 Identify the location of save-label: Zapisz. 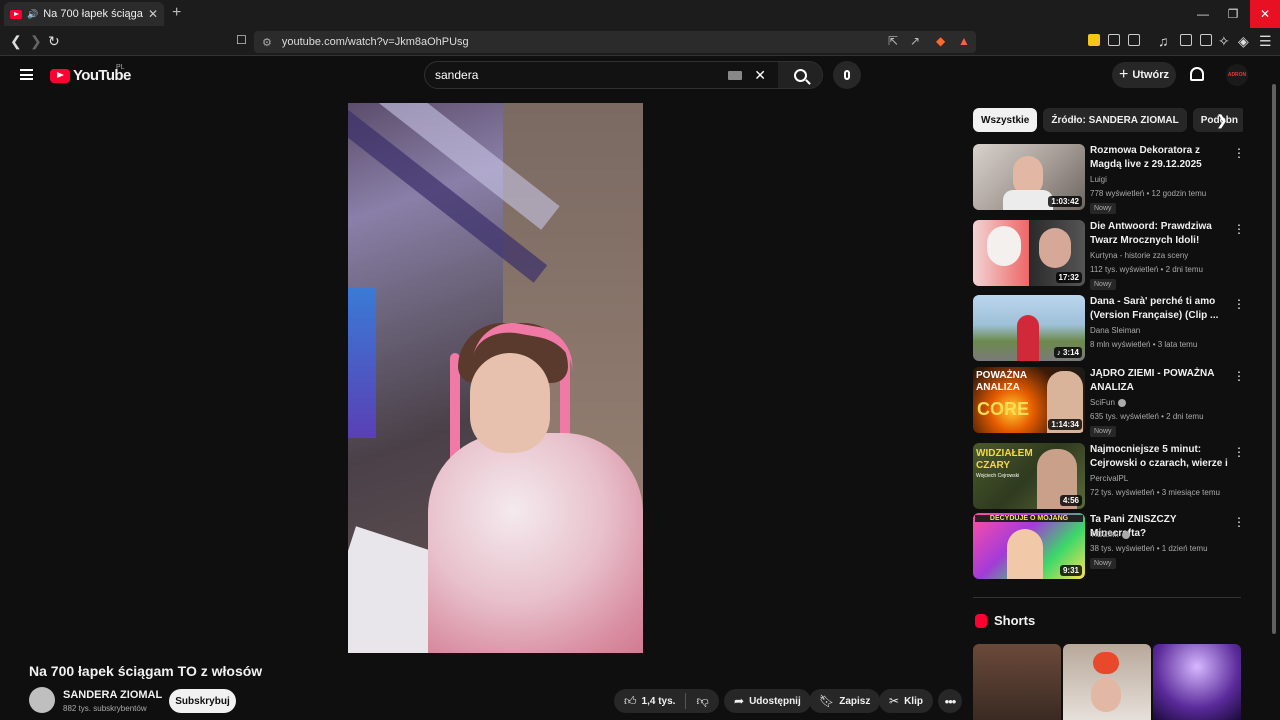
(855, 701).